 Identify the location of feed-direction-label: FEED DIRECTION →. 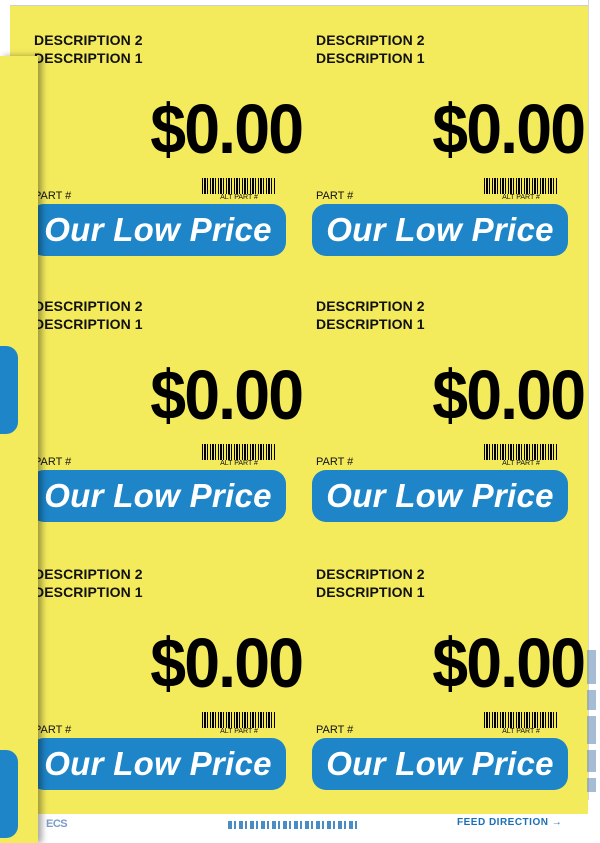
(510, 822).